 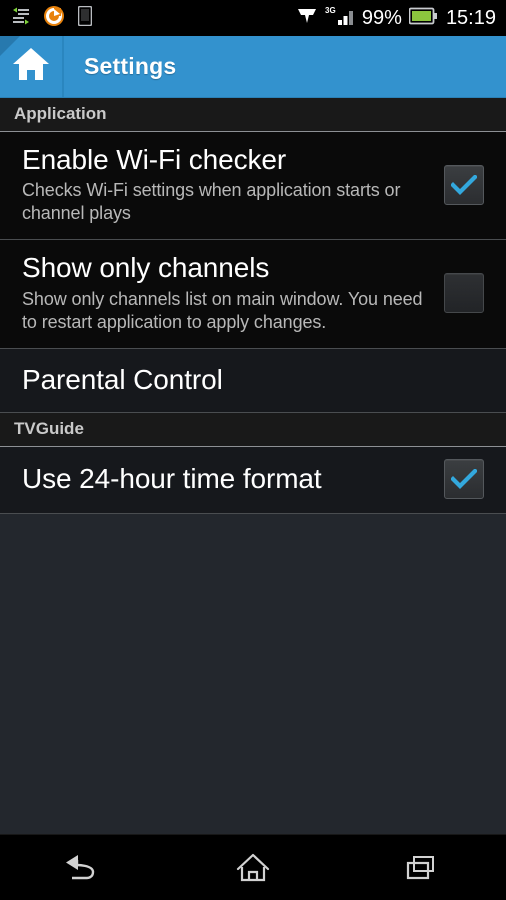 What do you see at coordinates (253, 429) in the screenshot?
I see `section-header-tvguide: TVGuide` at bounding box center [253, 429].